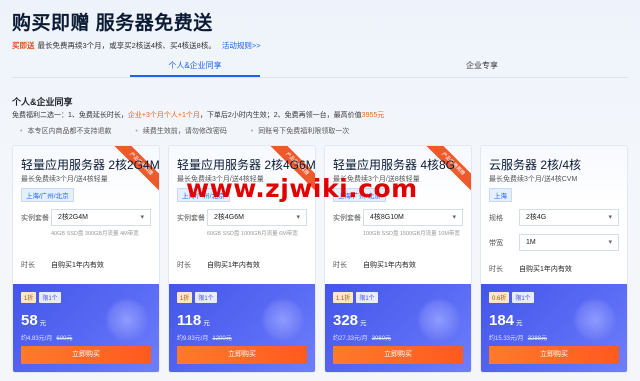 This screenshot has width=640, height=381. Describe the element at coordinates (535, 165) in the screenshot. I see `product-name: 云服务器 2核/4核` at that location.